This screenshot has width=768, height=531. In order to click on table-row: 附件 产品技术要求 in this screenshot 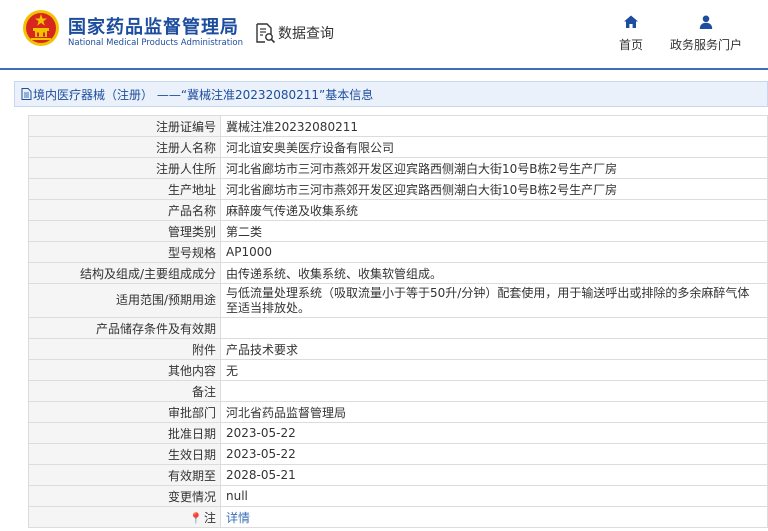, I will do `click(398, 349)`.